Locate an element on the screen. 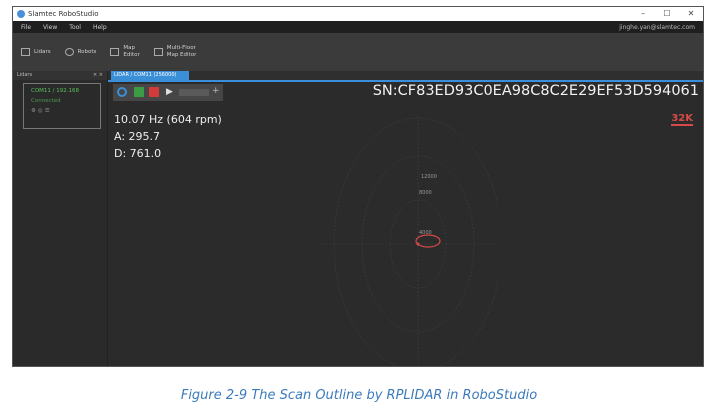  device-status: Connected is located at coordinates (46, 101).